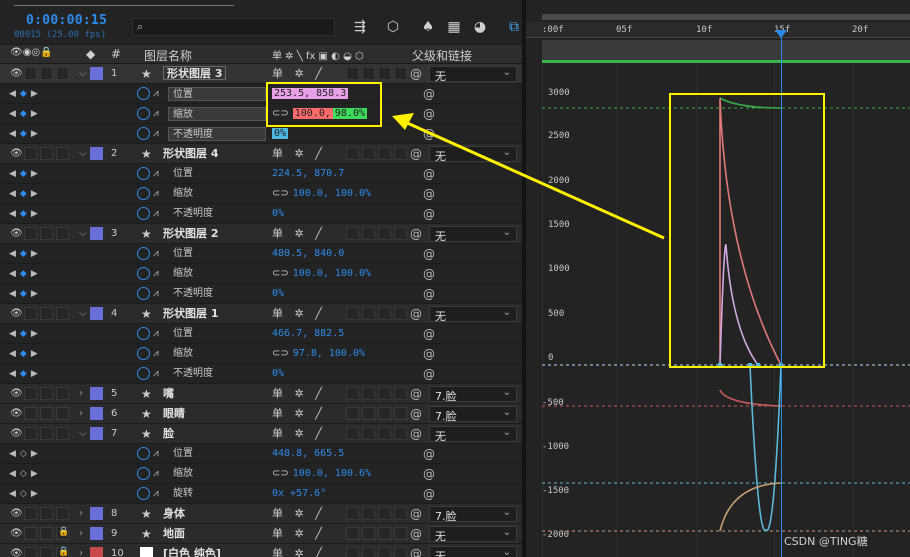 Image resolution: width=910 pixels, height=557 pixels. What do you see at coordinates (480, 27) in the screenshot?
I see `motion-blur-icon: ◕` at bounding box center [480, 27].